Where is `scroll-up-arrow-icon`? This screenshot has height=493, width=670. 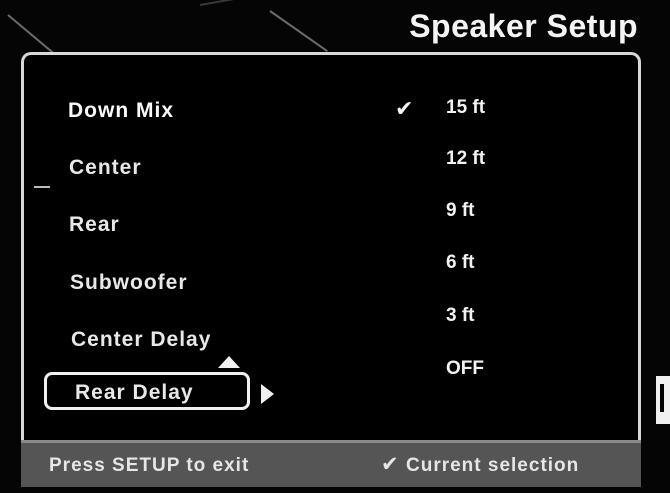
scroll-up-arrow-icon is located at coordinates (229, 362).